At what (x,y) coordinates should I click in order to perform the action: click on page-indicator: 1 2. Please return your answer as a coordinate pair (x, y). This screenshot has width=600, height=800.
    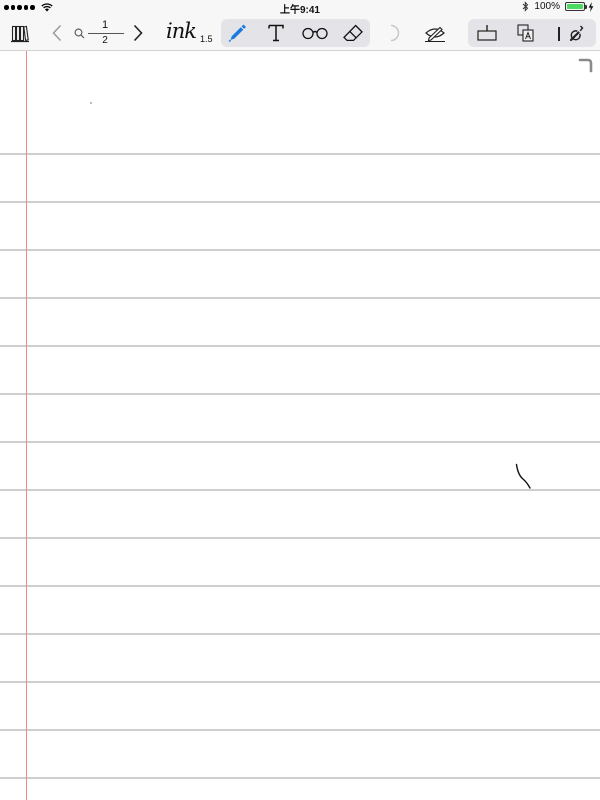
    Looking at the image, I should click on (100, 33).